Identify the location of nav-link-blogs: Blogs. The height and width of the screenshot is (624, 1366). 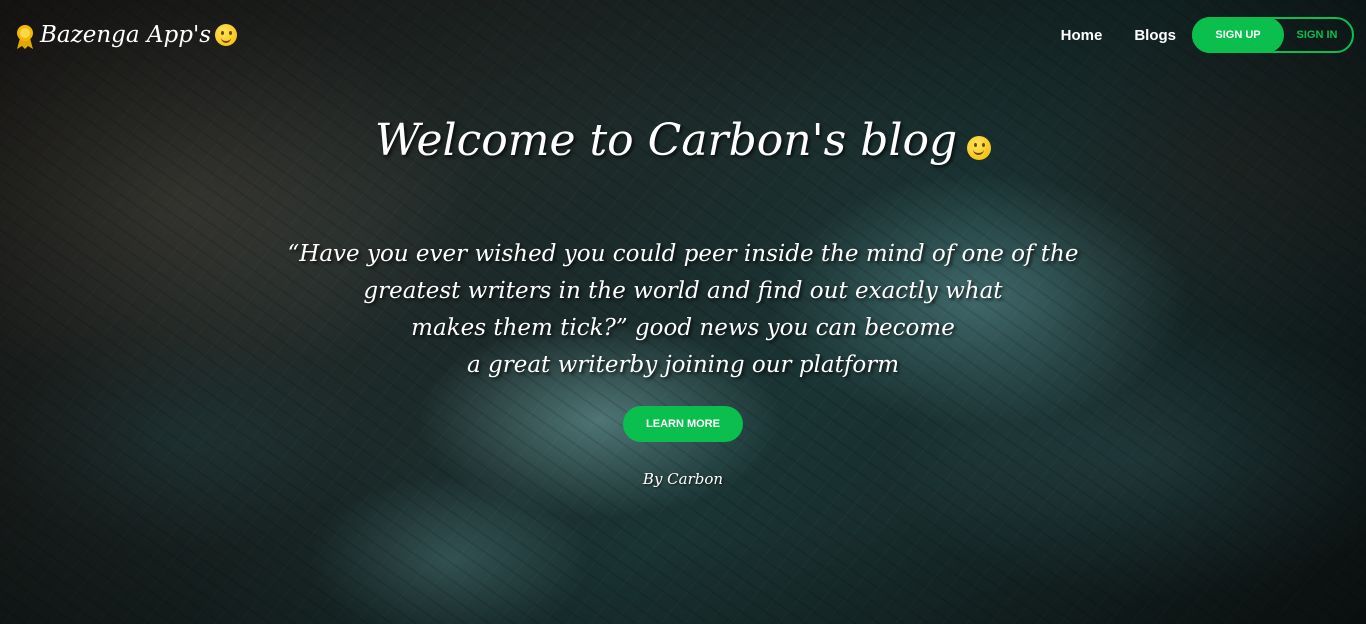
(1155, 35).